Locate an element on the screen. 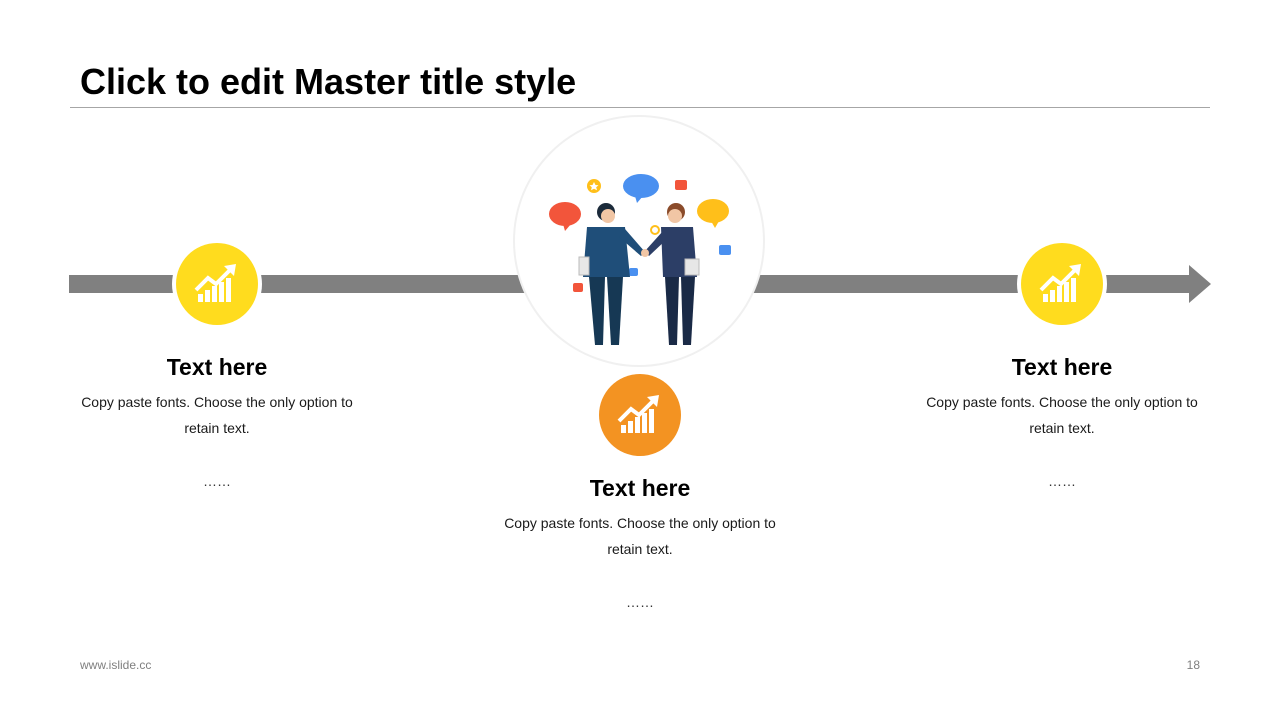 This screenshot has height=720, width=1280. growth-badge-left is located at coordinates (217, 284).